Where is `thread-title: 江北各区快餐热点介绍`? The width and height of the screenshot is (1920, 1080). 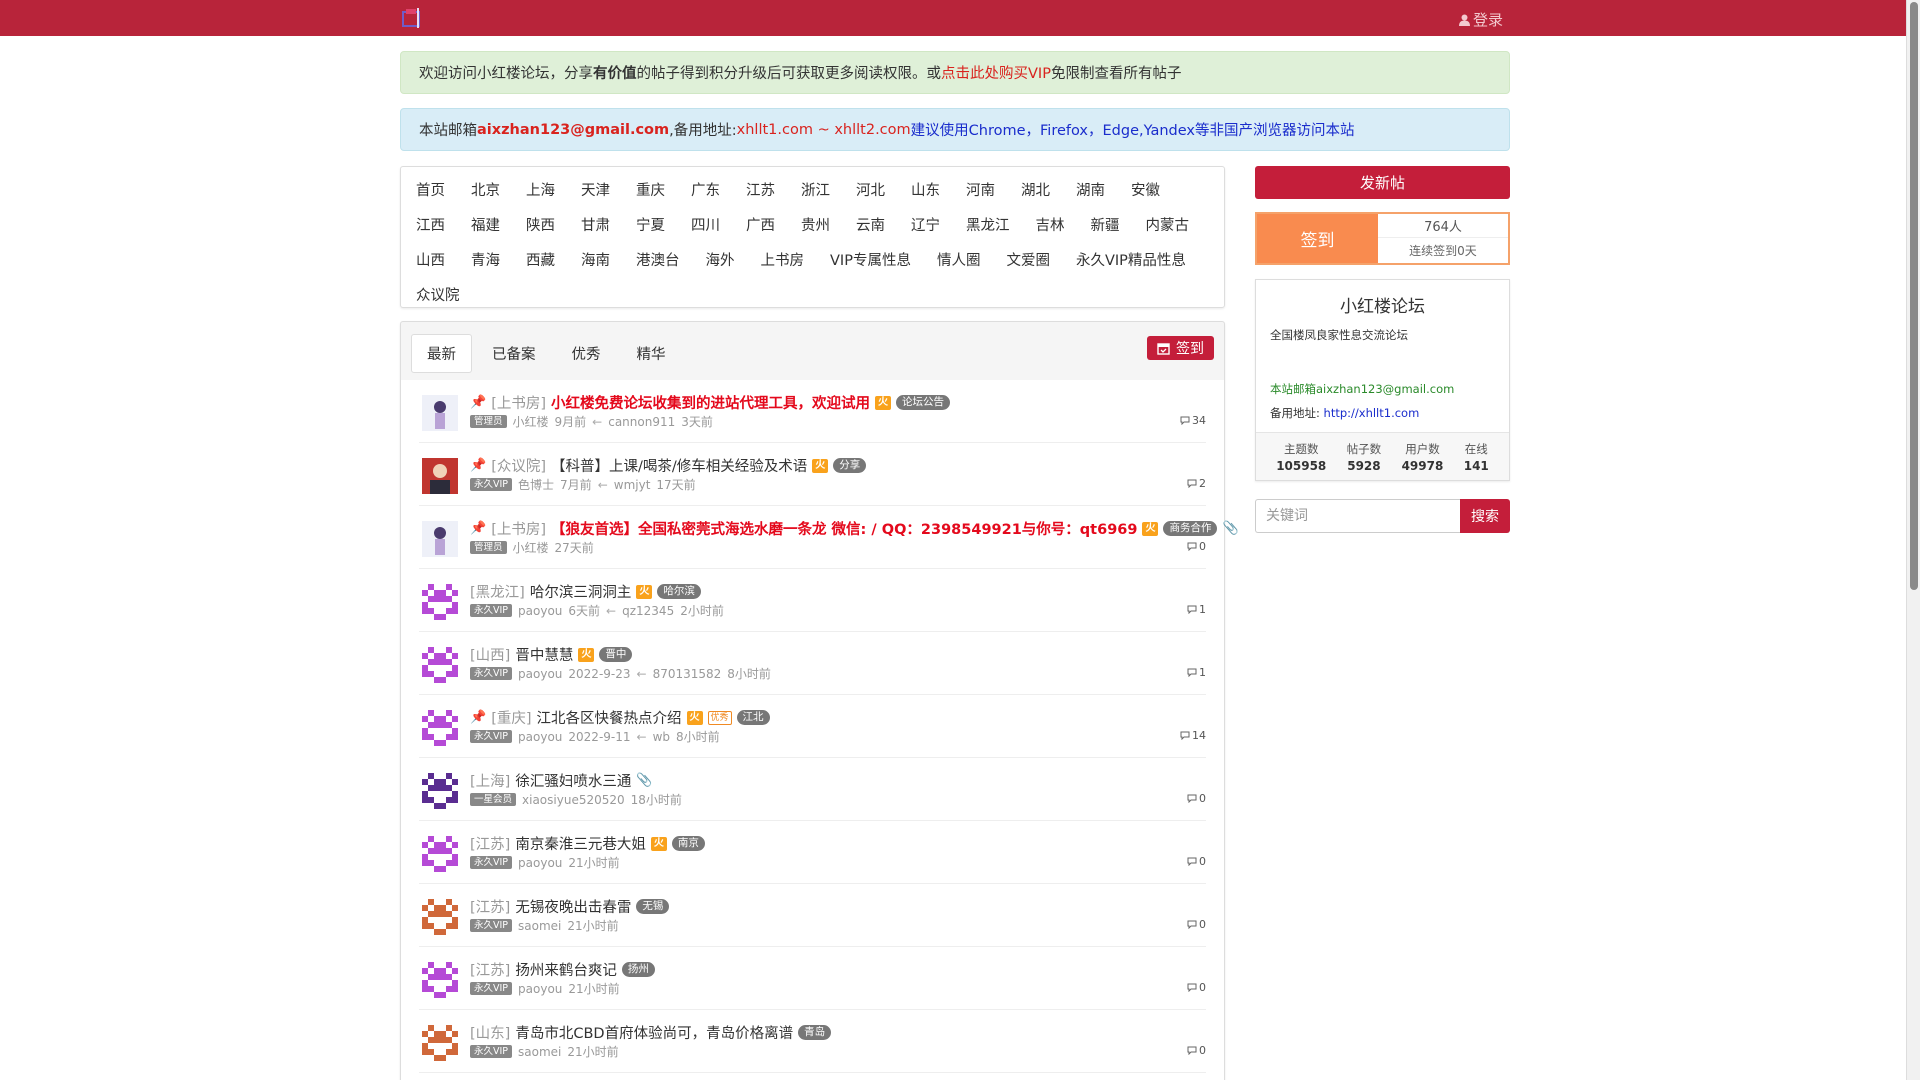 thread-title: 江北各区快餐热点介绍 is located at coordinates (609, 717).